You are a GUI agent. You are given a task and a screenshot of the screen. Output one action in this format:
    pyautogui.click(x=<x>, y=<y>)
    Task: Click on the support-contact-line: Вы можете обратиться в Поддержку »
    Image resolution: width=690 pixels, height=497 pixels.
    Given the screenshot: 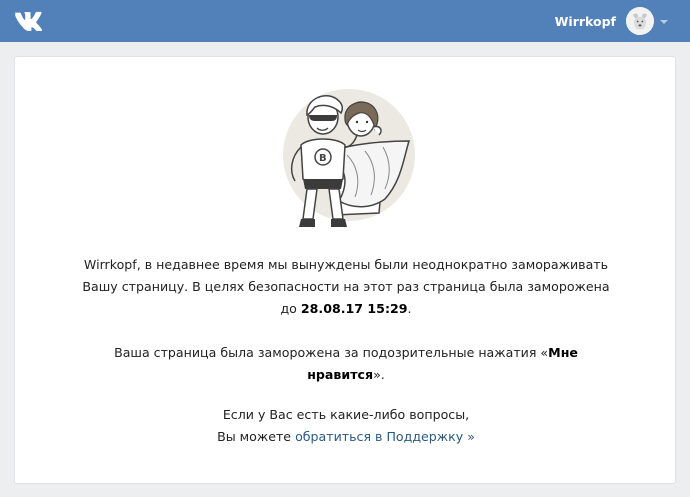 What is the action you would take?
    pyautogui.click(x=346, y=437)
    